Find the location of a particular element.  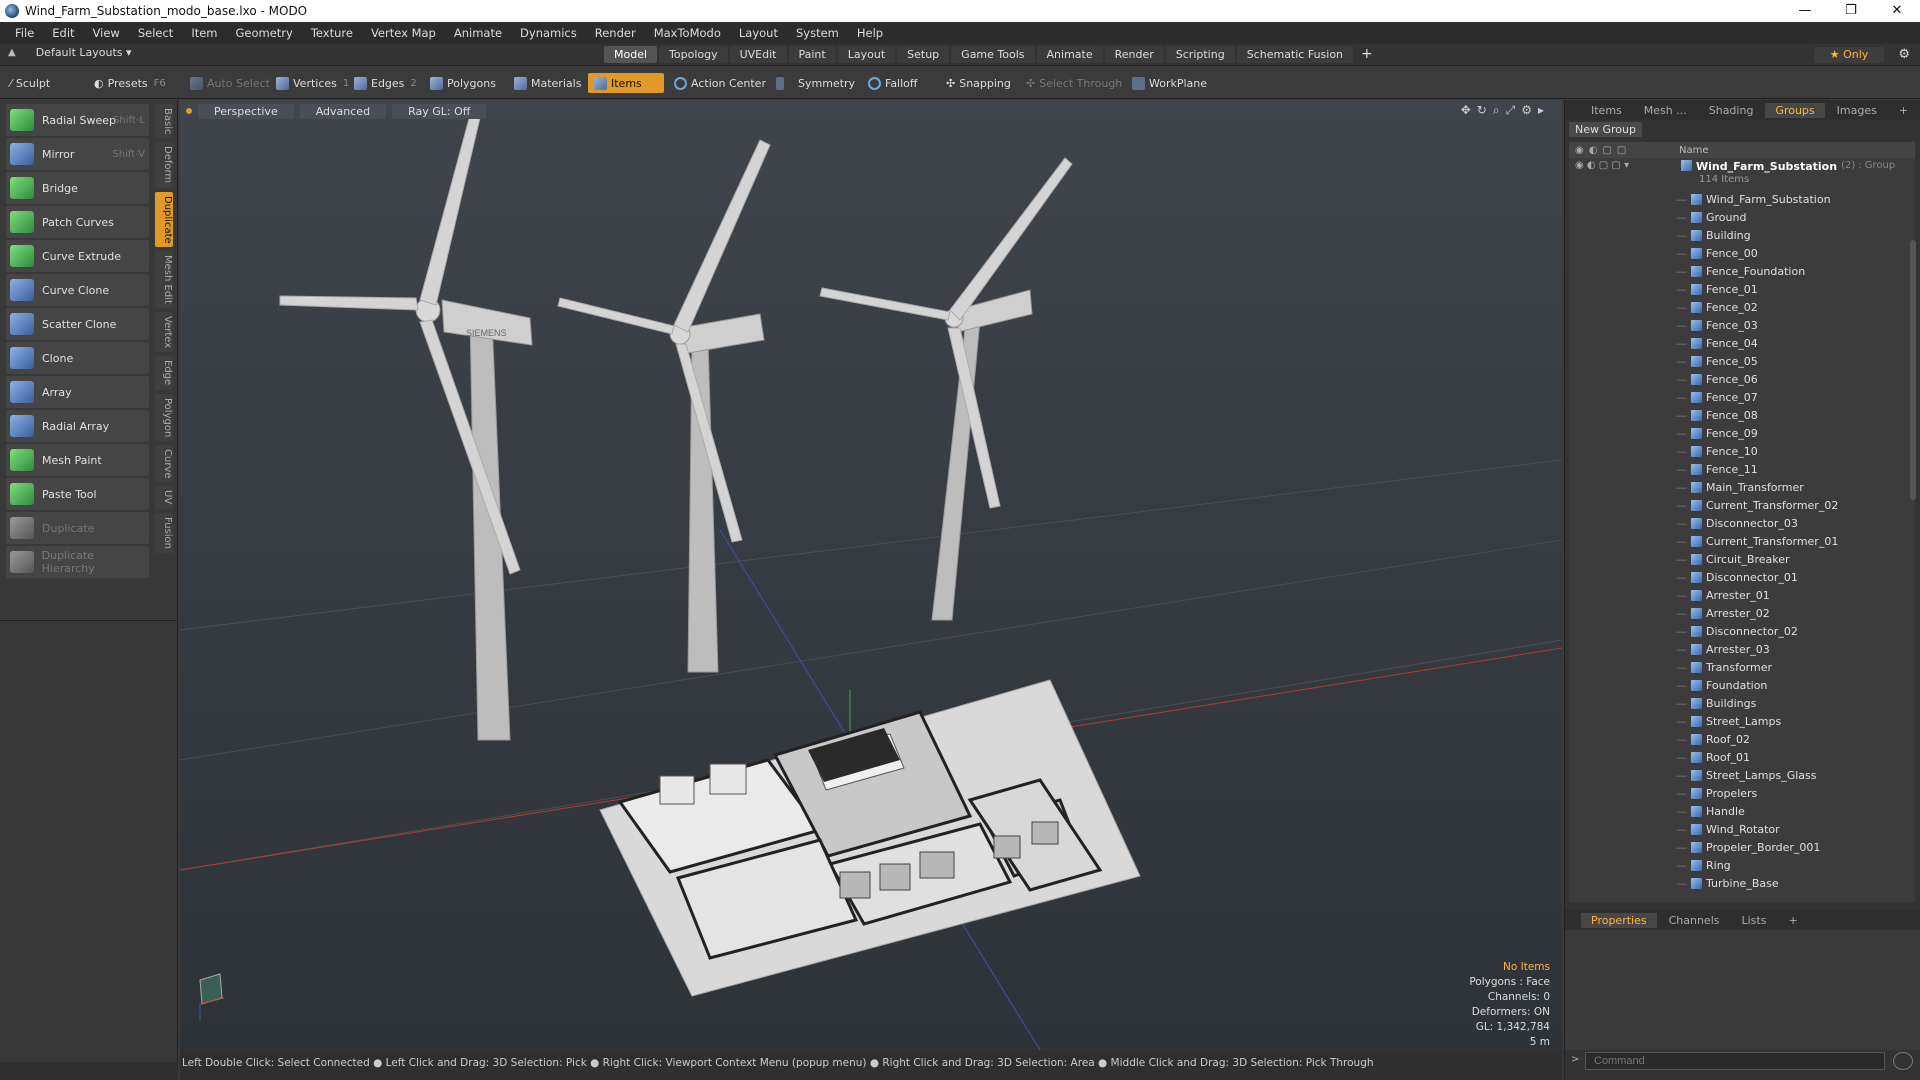

menu-geometry: Geometry is located at coordinates (264, 33).